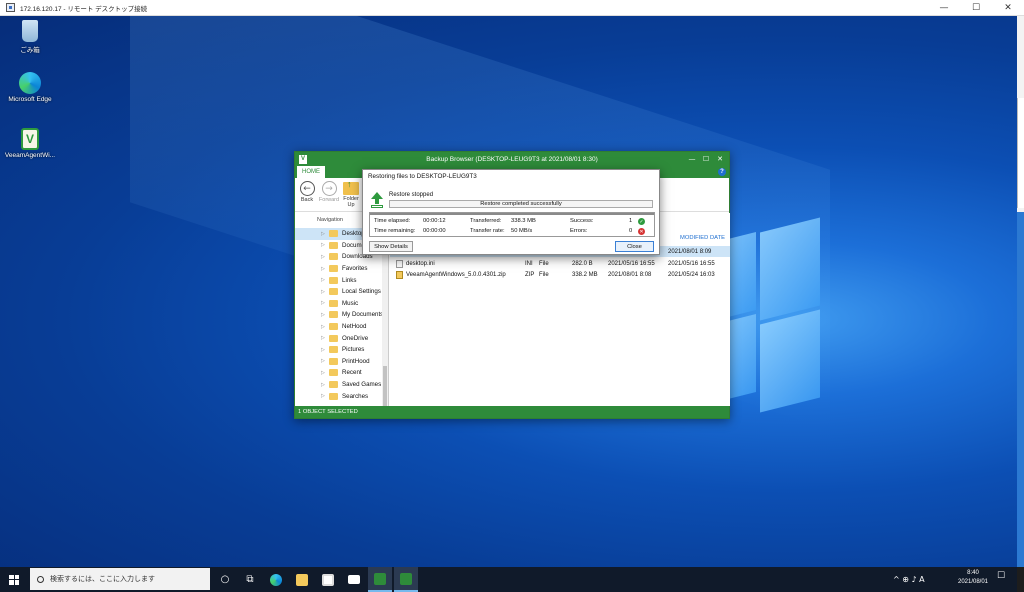  Describe the element at coordinates (30, 87) in the screenshot. I see `desktop-icon-edge: Microsoft Edge` at that location.